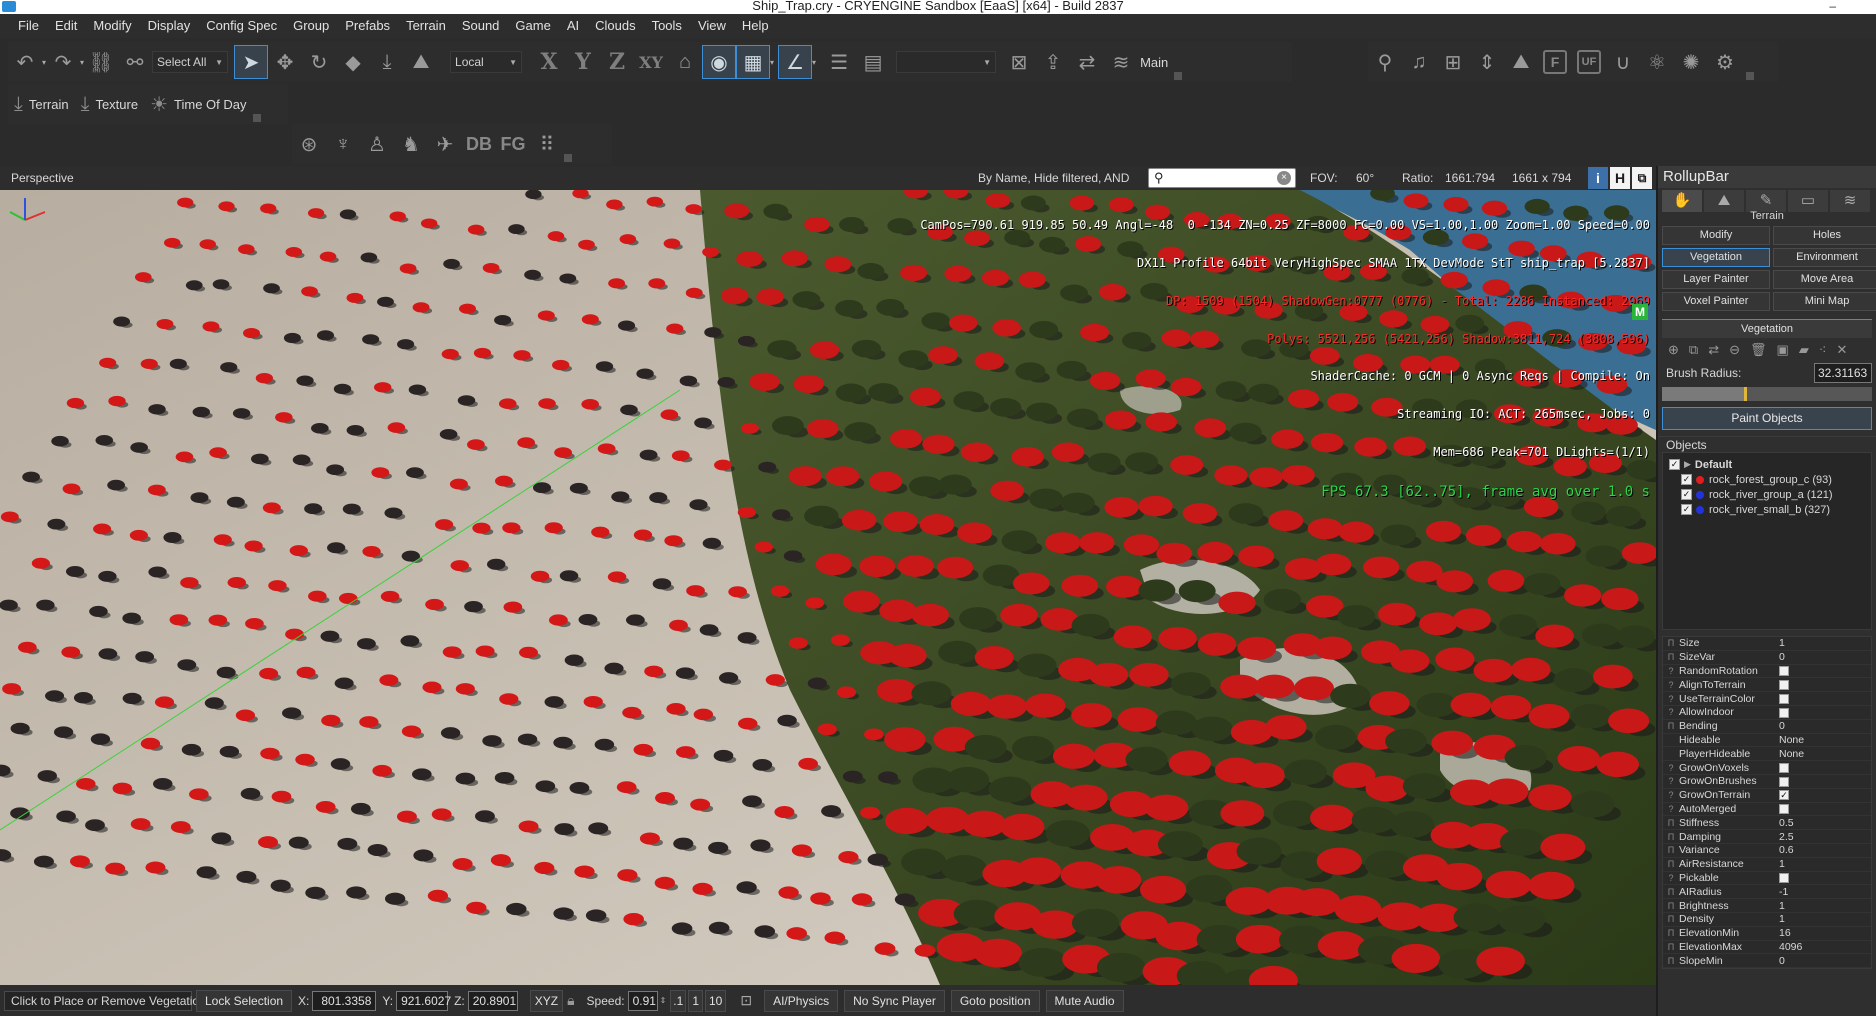 This screenshot has width=1876, height=1016. Describe the element at coordinates (1767, 823) in the screenshot. I see `property-row: Π Stiffness 0.5` at that location.